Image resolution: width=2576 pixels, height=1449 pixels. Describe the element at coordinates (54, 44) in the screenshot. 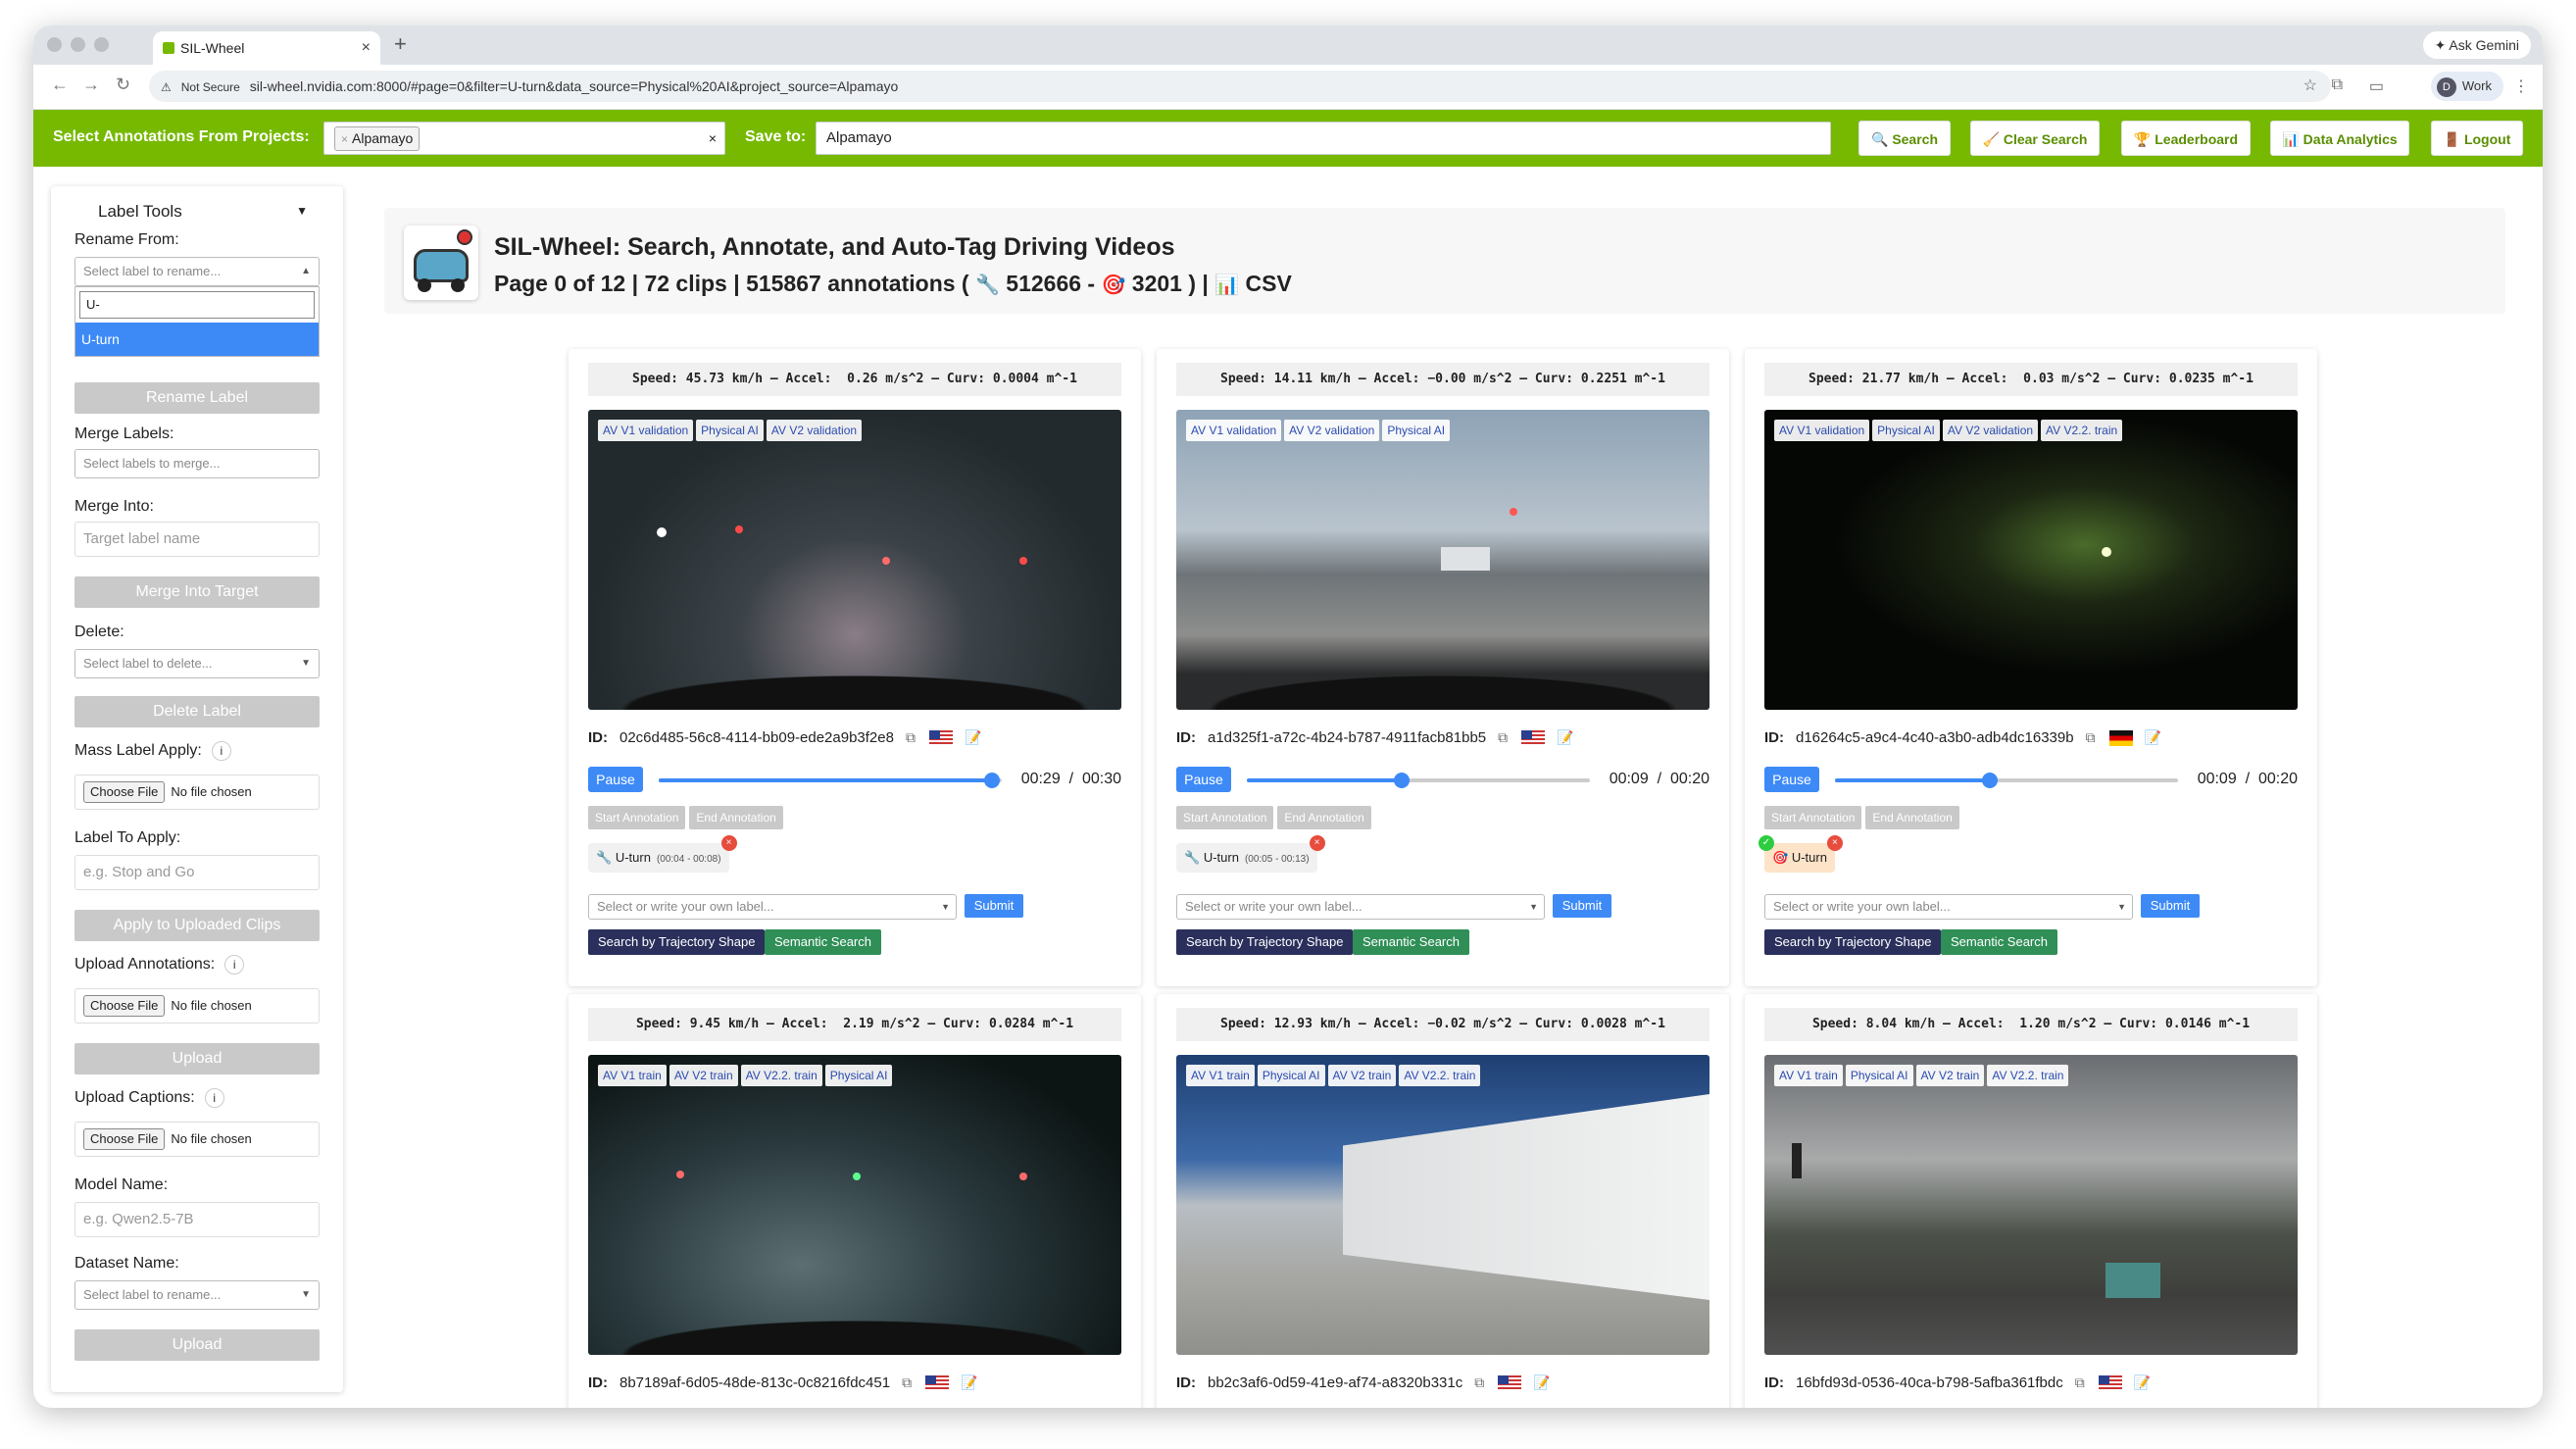

I see `close-window-dot` at that location.